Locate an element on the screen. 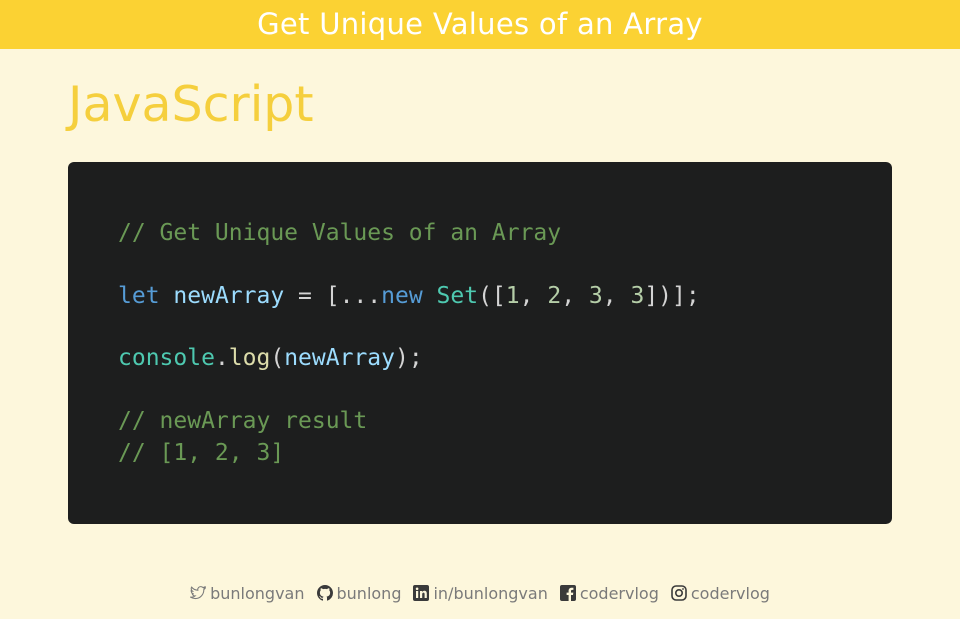  linkedin-link: in/bunlongvan is located at coordinates (480, 593).